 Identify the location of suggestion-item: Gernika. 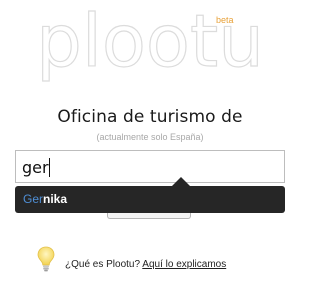
(45, 199).